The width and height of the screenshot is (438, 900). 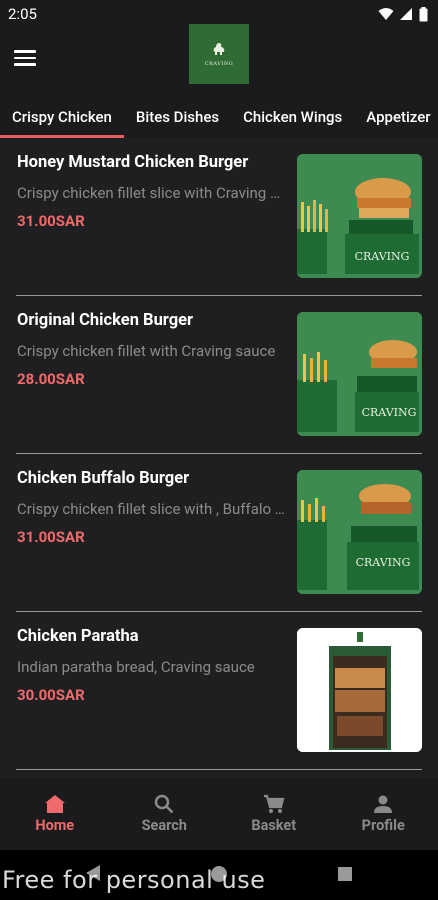 I want to click on brand-logo: CRAVING, so click(x=219, y=54).